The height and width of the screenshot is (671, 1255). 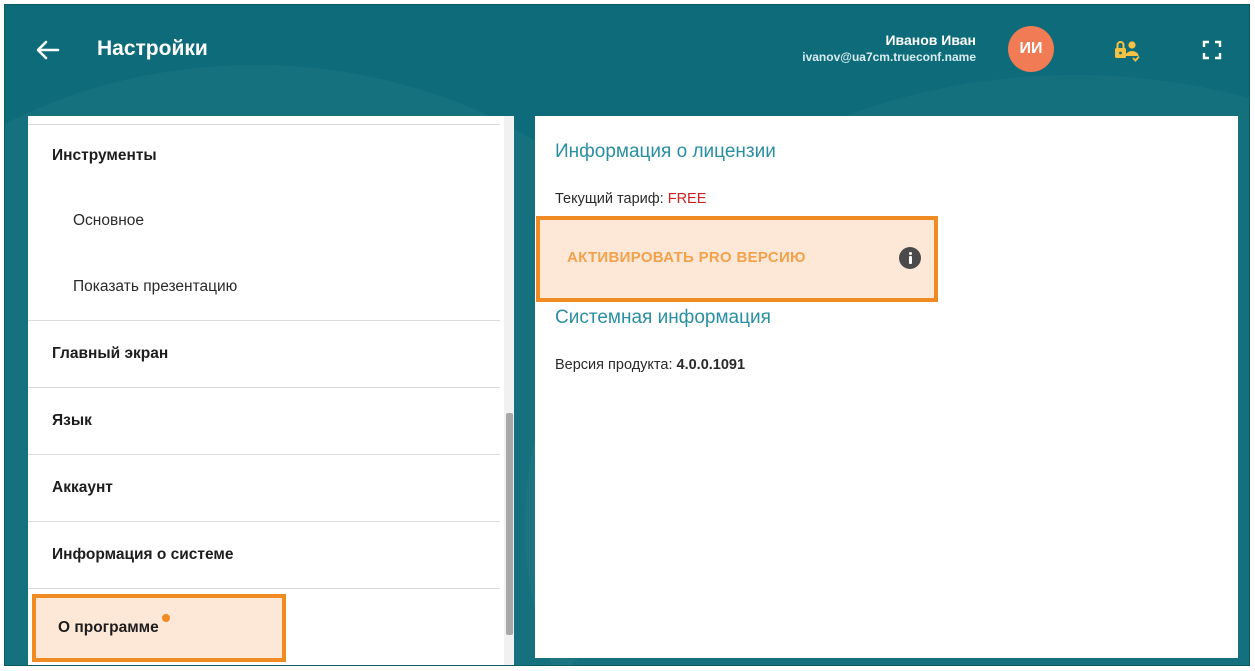 I want to click on fullscreen-button, so click(x=1212, y=50).